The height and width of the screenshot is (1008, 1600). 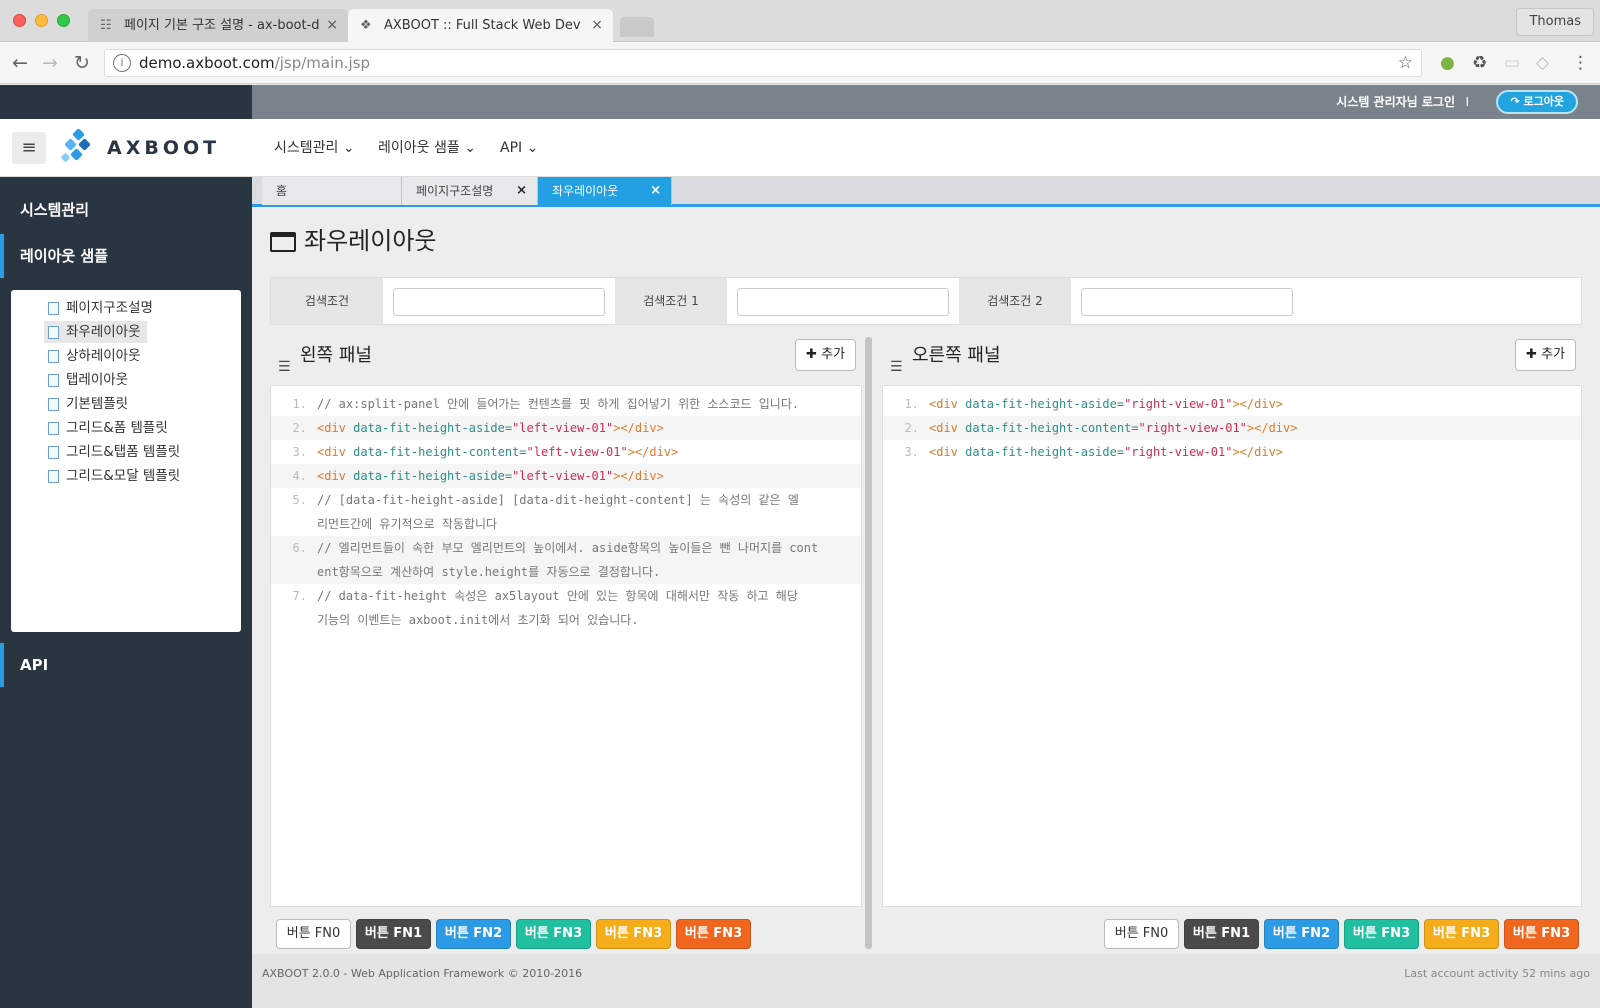 I want to click on url-field: i demo.axboot.com/jsp/main.jsp ☆, so click(x=763, y=63).